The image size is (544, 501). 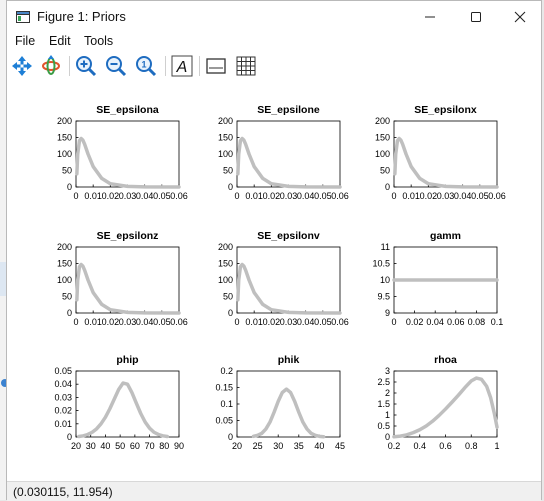 I want to click on maximize-icon, so click(x=476, y=17).